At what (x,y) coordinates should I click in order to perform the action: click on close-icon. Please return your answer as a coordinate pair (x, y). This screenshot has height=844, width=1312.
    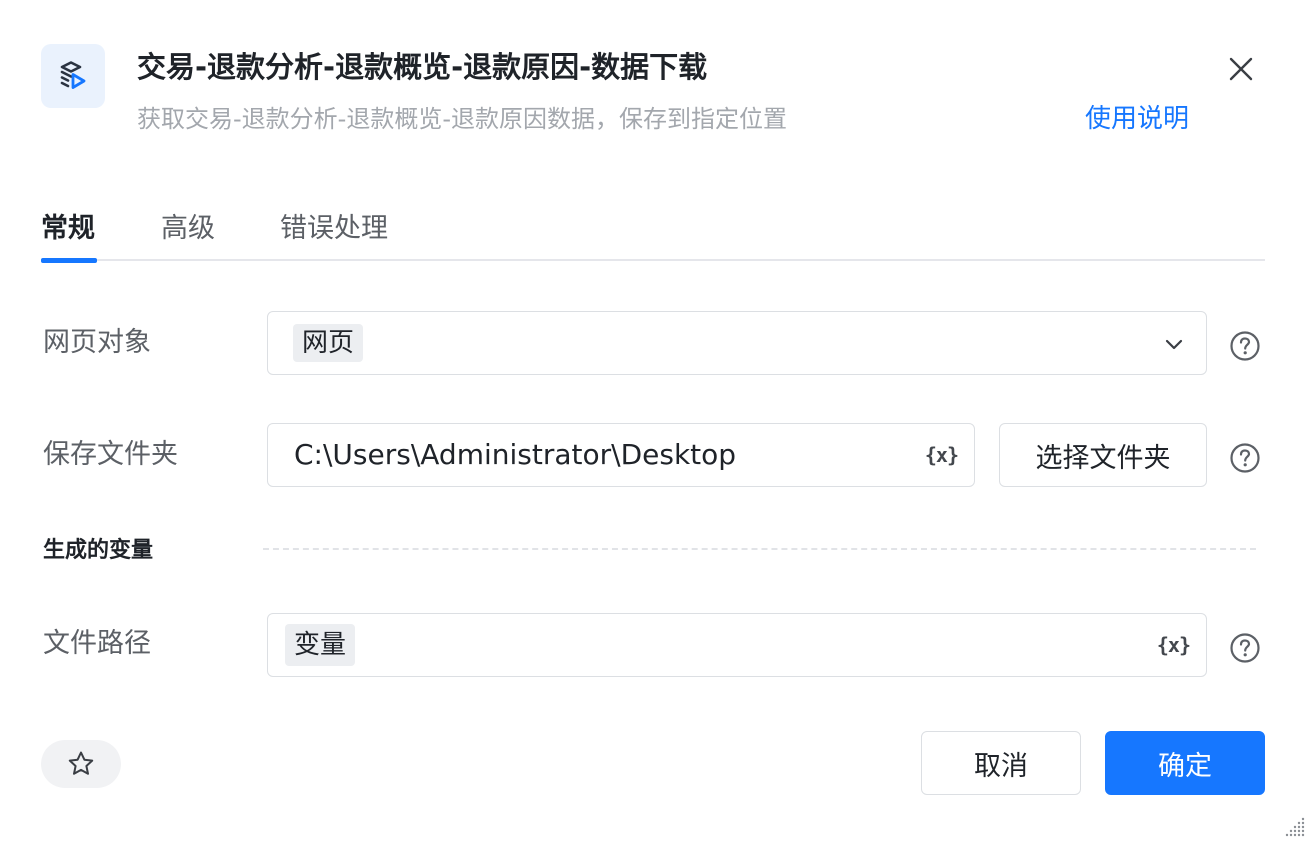
    Looking at the image, I should click on (1241, 69).